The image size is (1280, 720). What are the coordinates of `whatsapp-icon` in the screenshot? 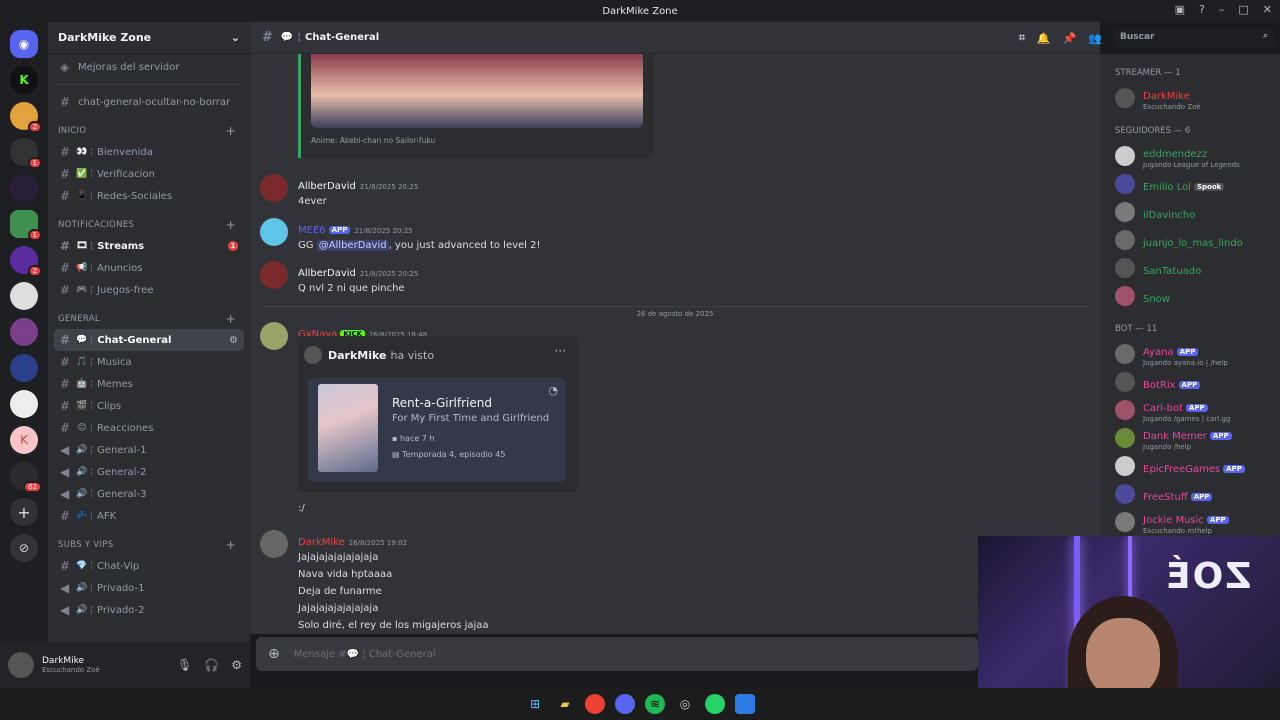 It's located at (715, 704).